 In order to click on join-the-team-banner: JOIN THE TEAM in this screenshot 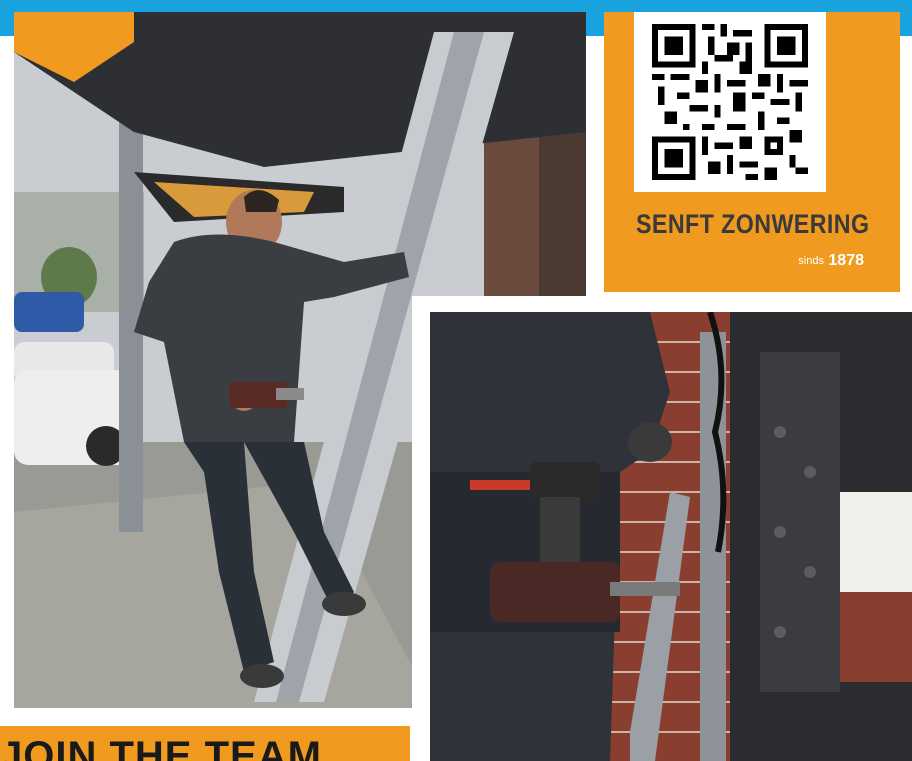, I will do `click(205, 743)`.